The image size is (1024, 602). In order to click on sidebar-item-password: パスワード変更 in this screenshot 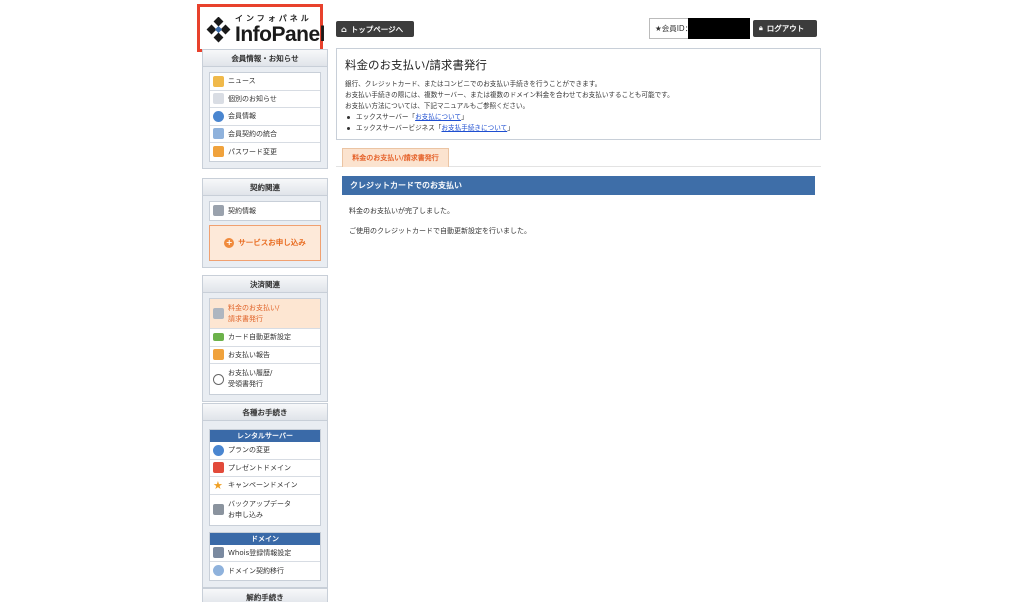, I will do `click(265, 152)`.